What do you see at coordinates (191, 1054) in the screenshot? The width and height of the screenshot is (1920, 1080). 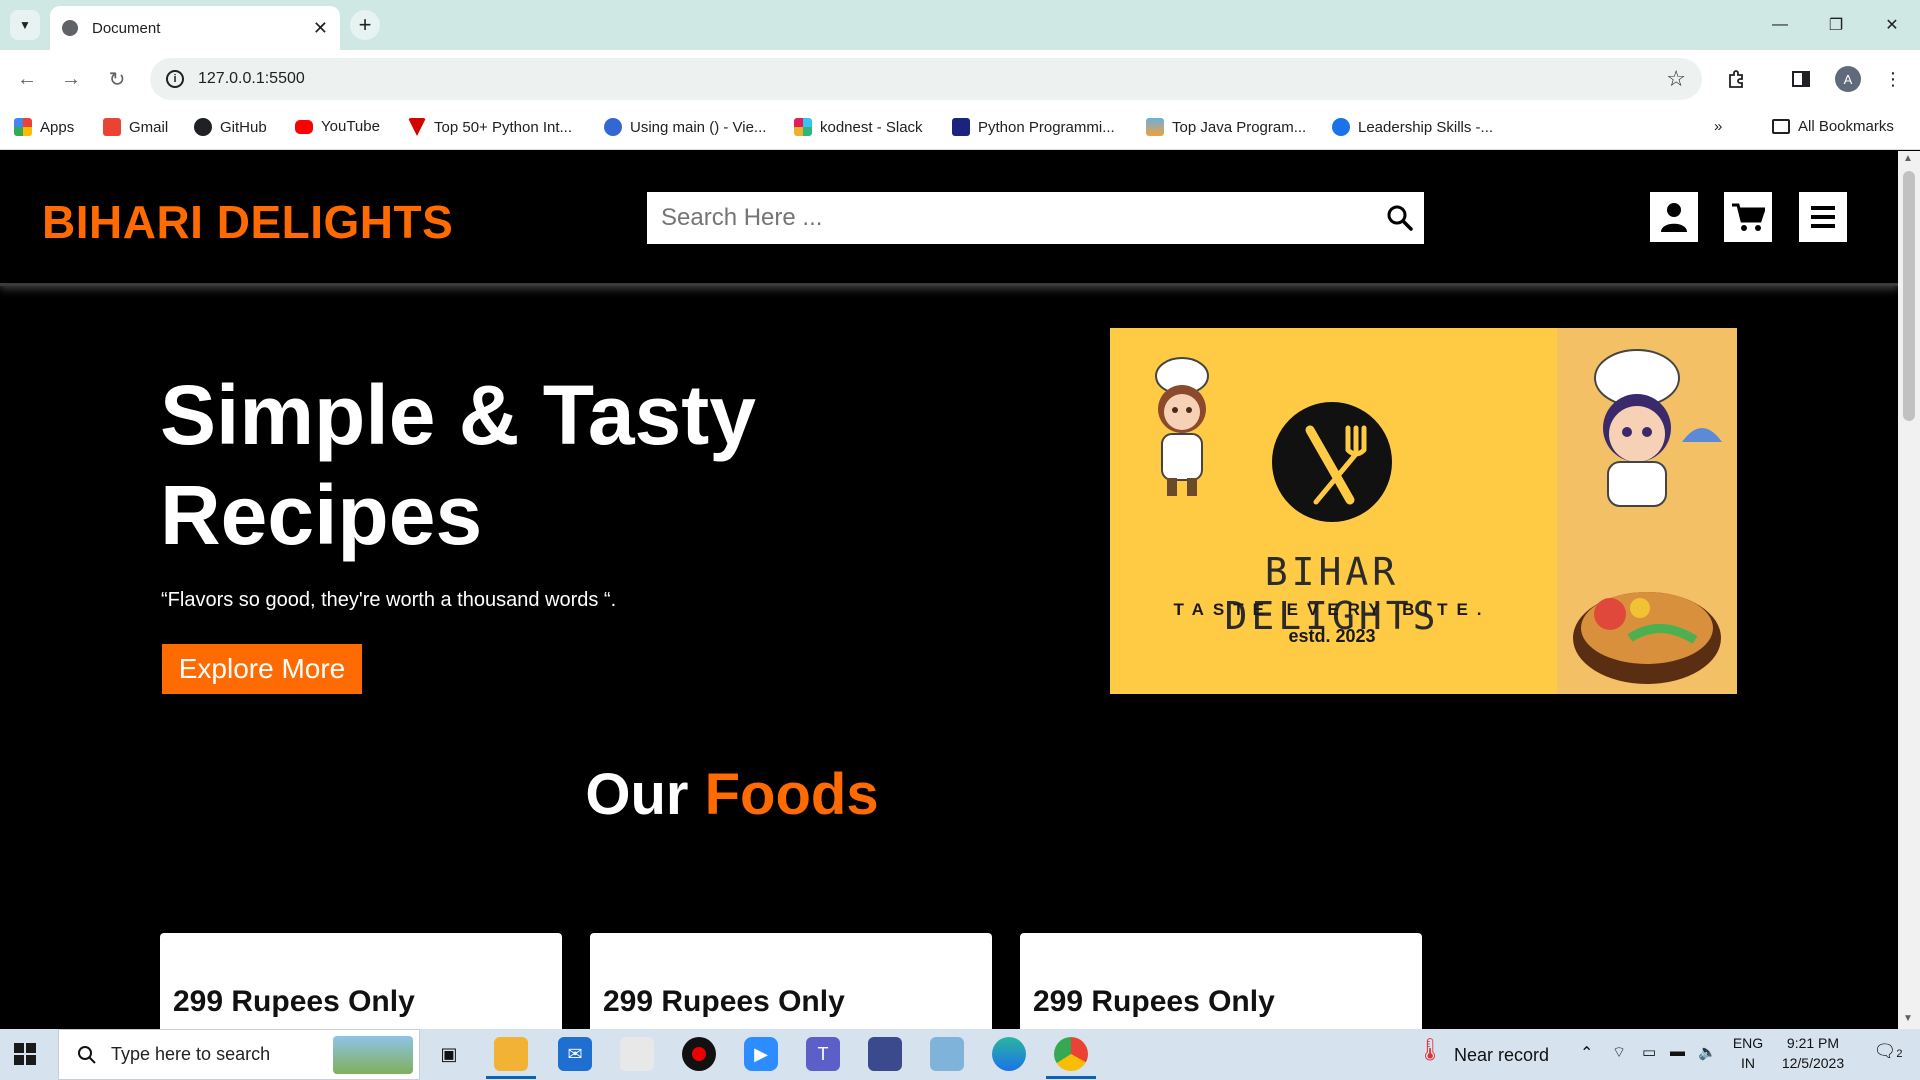 I see `taskbar-search-placeholder: Type here to search` at bounding box center [191, 1054].